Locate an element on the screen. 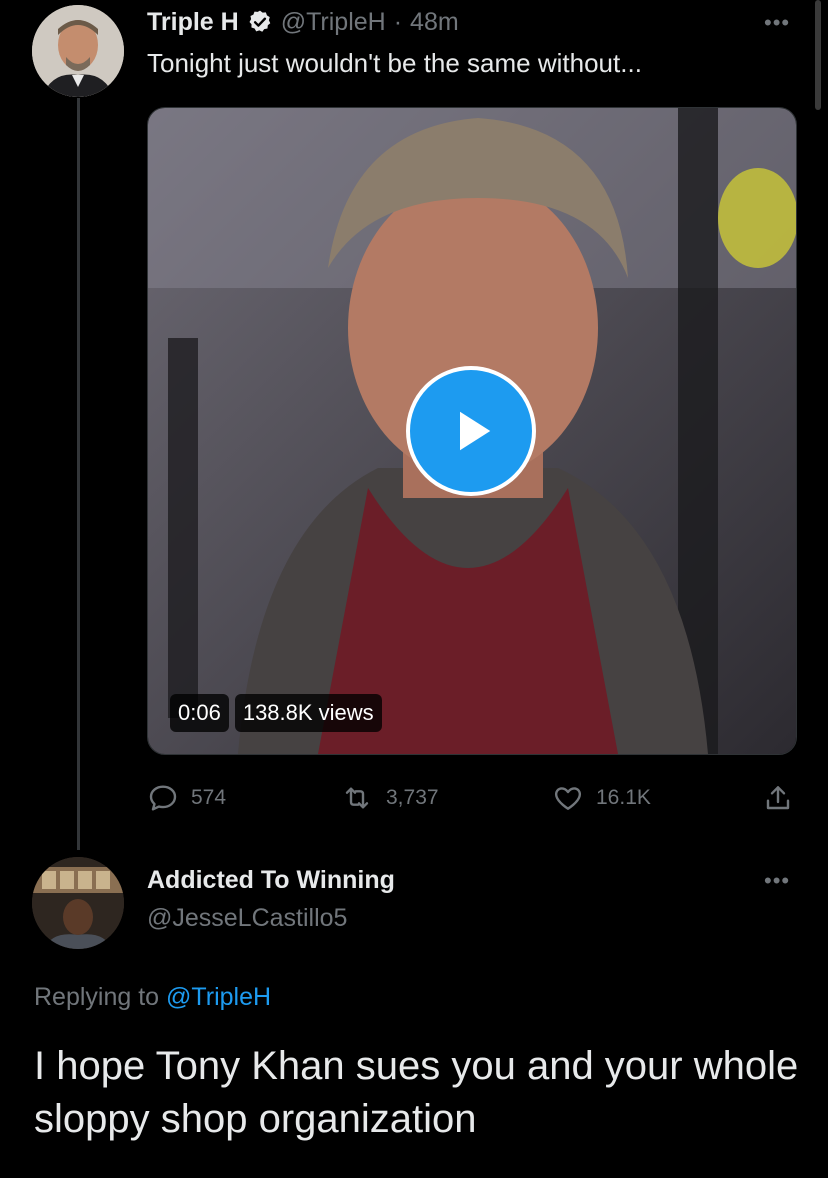 The height and width of the screenshot is (1178, 828). verified-badge-icon is located at coordinates (260, 22).